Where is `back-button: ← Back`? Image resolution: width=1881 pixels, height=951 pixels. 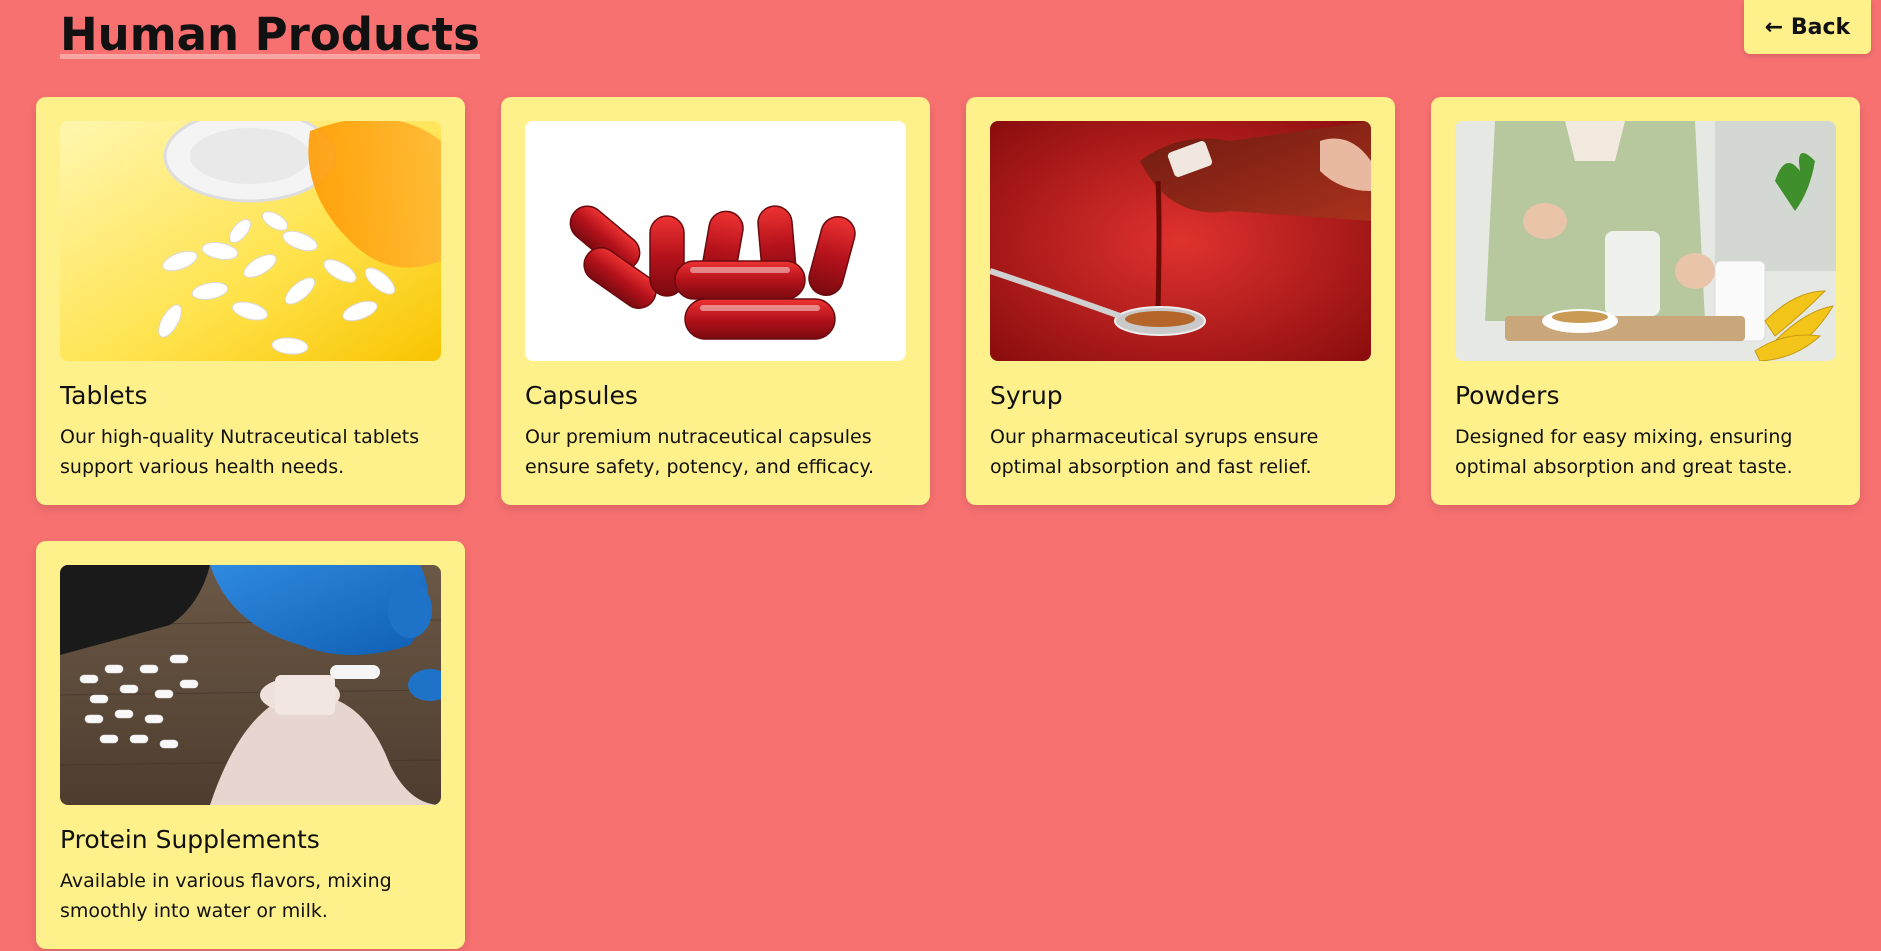
back-button: ← Back is located at coordinates (1807, 27).